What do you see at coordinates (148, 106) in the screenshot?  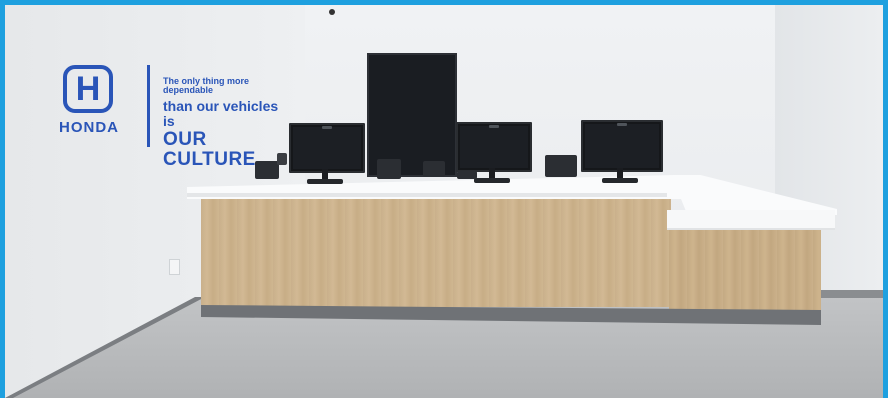 I see `logo-divider` at bounding box center [148, 106].